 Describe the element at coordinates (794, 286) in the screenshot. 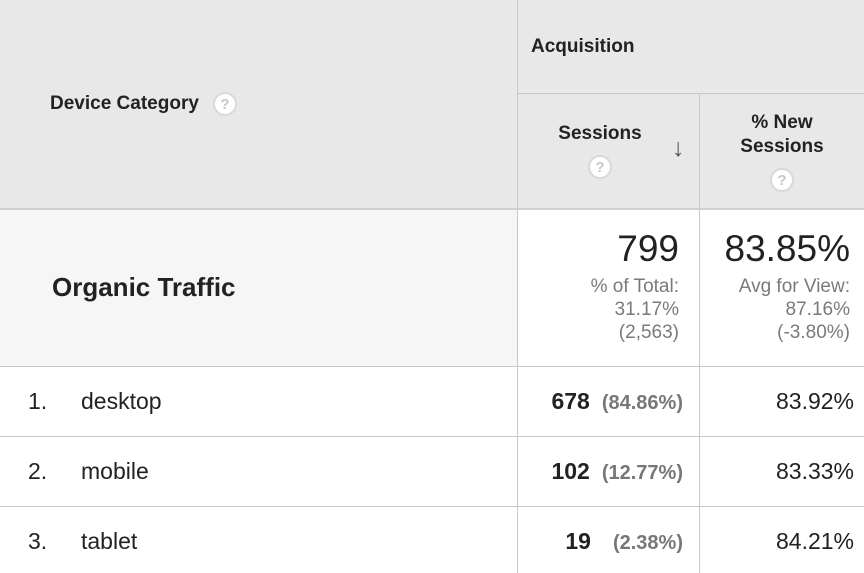

I see `summary-avg-label: Avg for View:` at that location.